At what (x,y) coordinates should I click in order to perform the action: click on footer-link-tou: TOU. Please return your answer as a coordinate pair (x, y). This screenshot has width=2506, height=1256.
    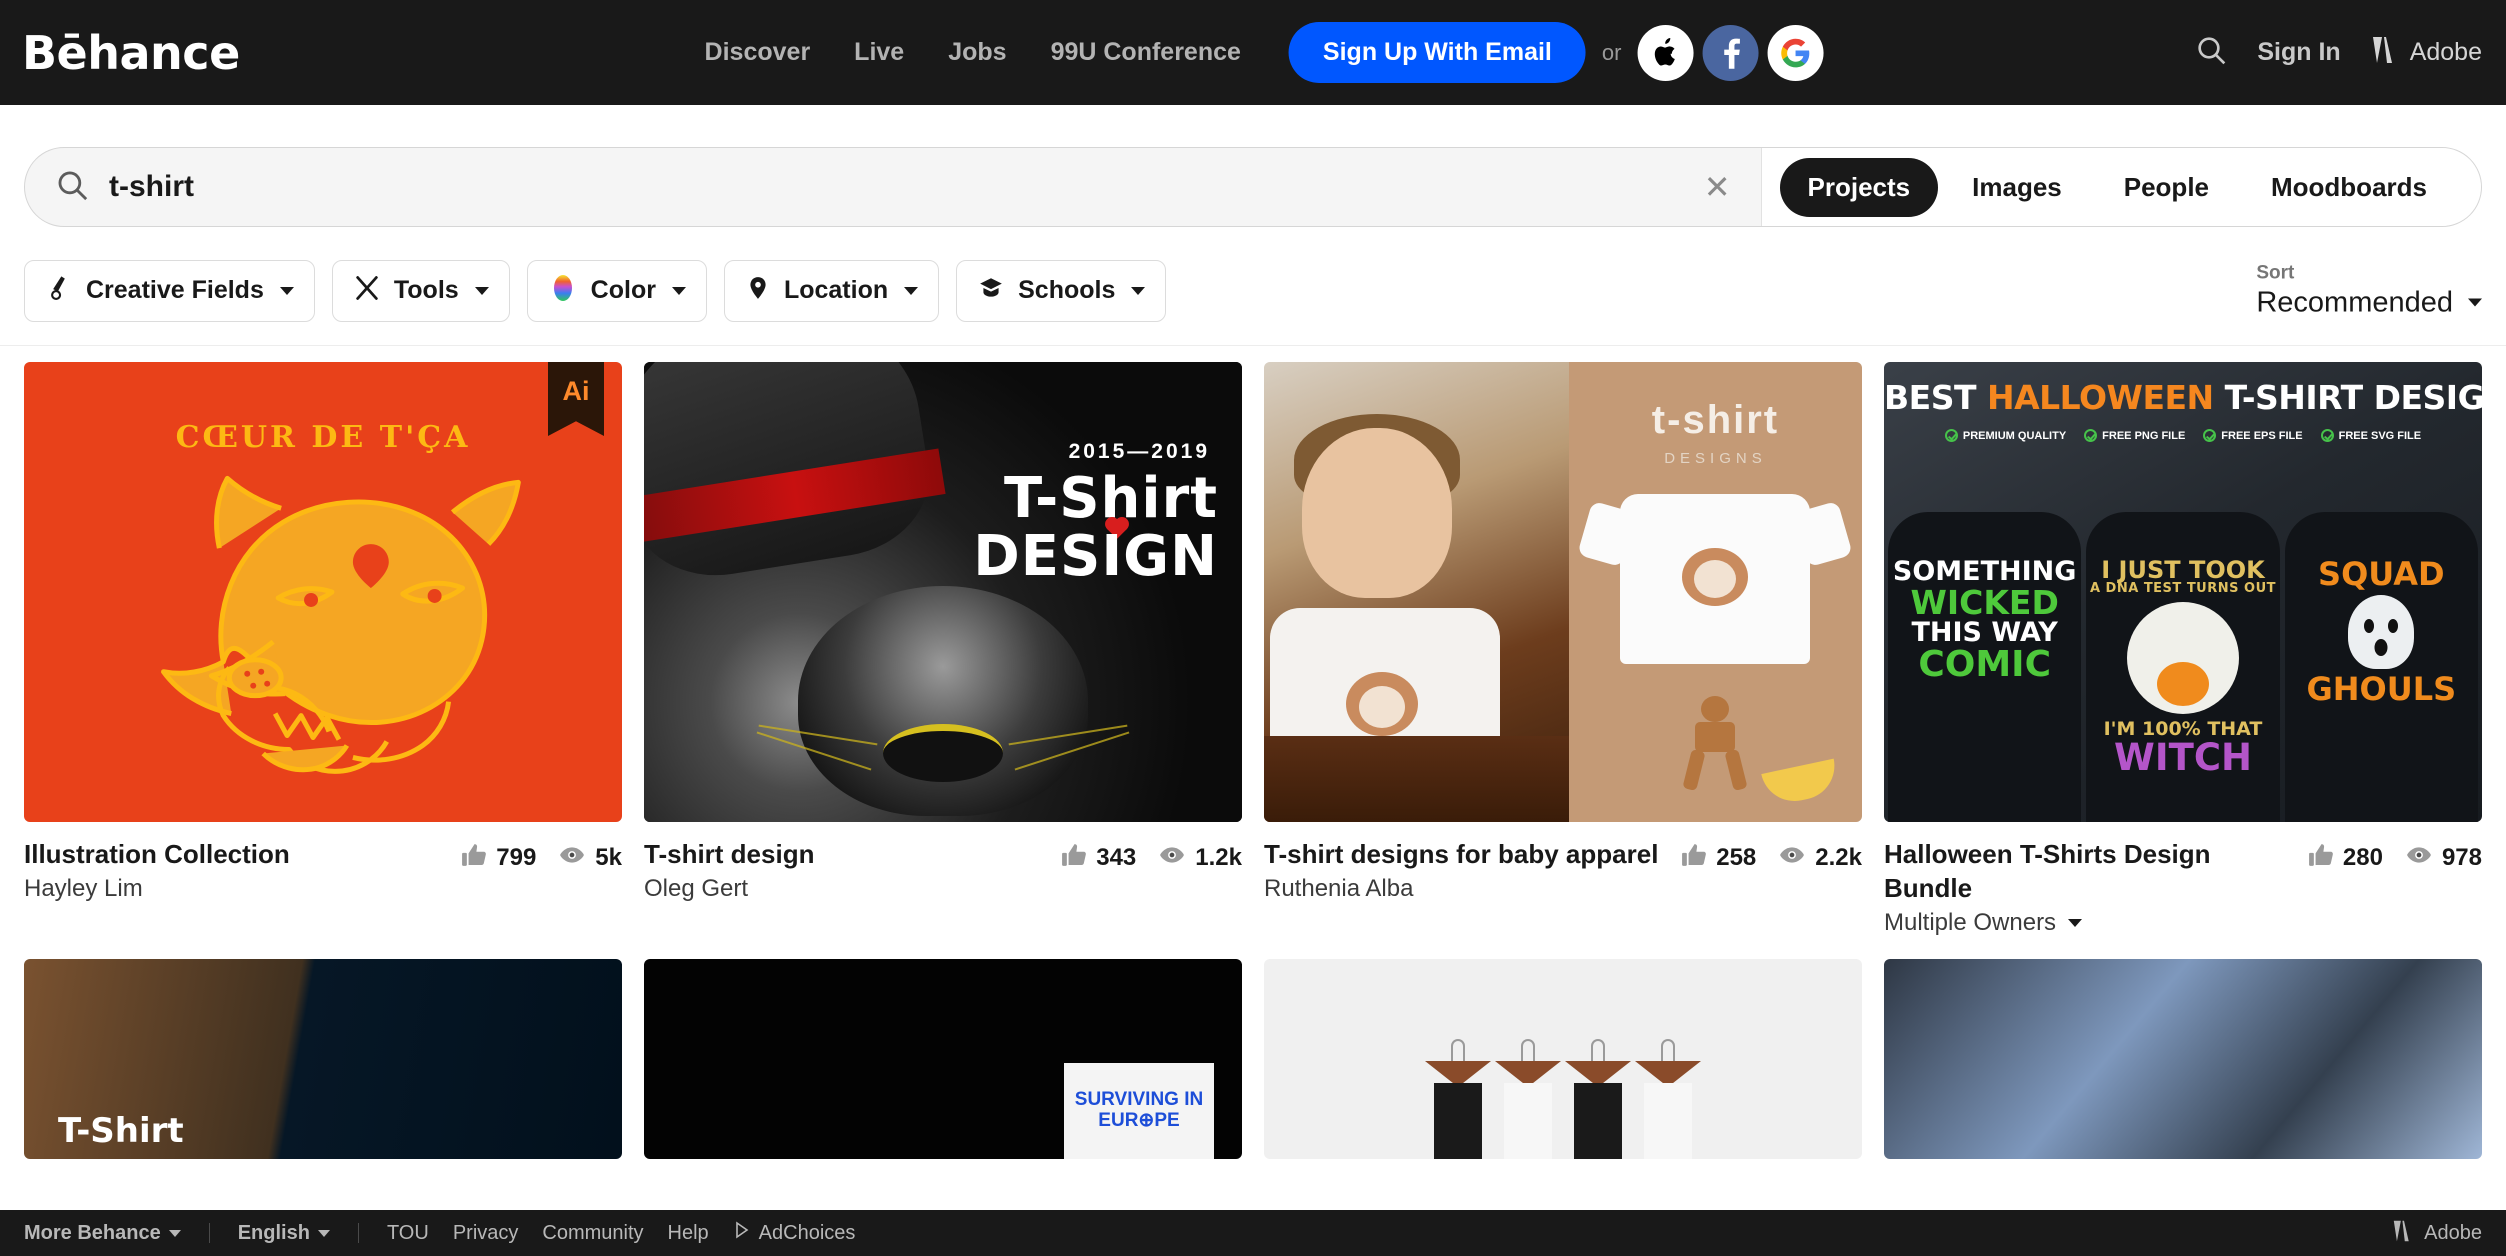
    Looking at the image, I should click on (408, 1233).